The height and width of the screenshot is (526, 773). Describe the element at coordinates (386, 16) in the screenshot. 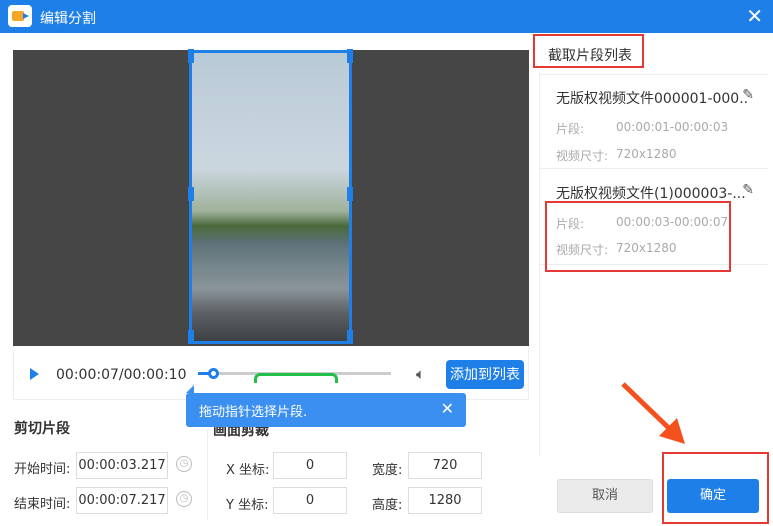

I see `title-bar: 编辑分割 ✕` at that location.